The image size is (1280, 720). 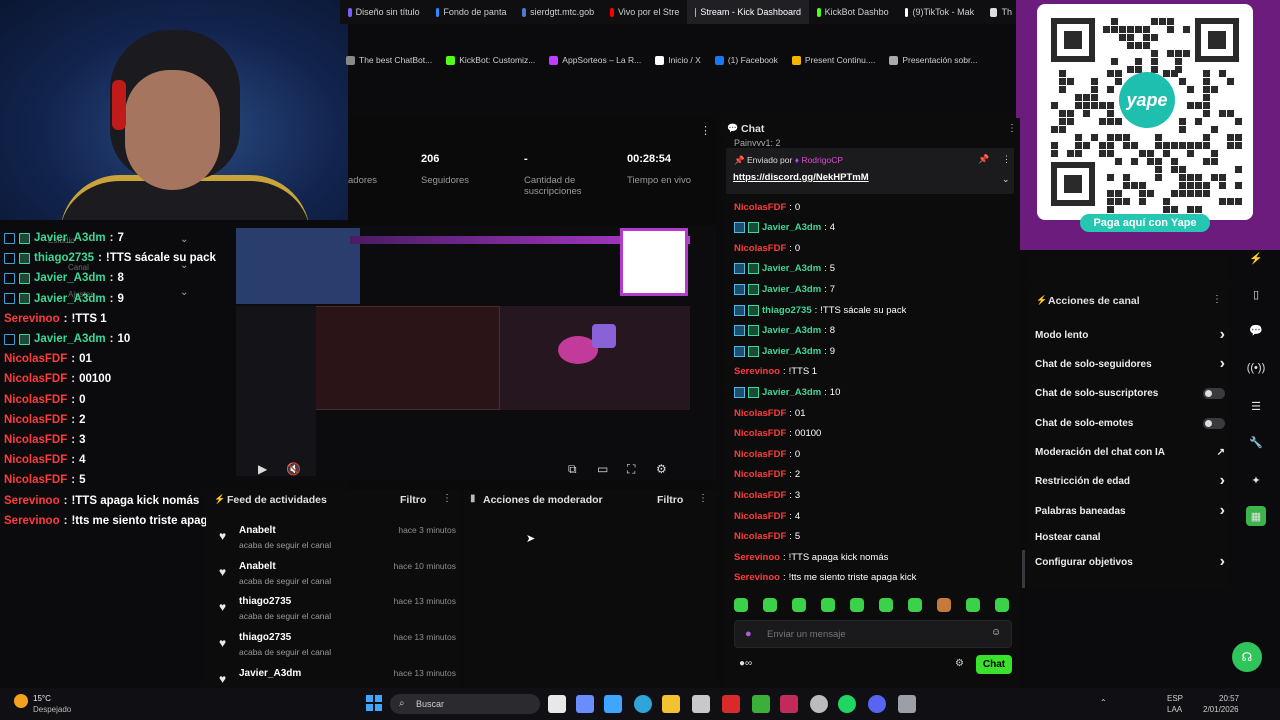 I want to click on channel-action-row: Restricción de edad ›, so click(x=1130, y=481).